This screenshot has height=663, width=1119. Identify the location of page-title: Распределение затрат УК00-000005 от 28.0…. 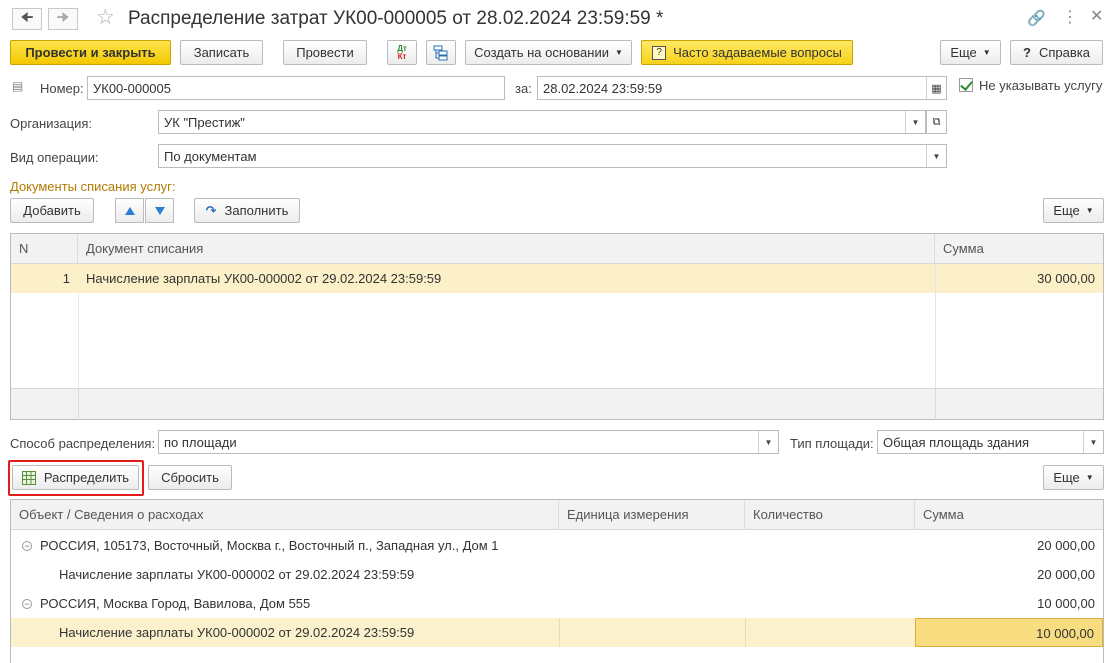
(396, 18).